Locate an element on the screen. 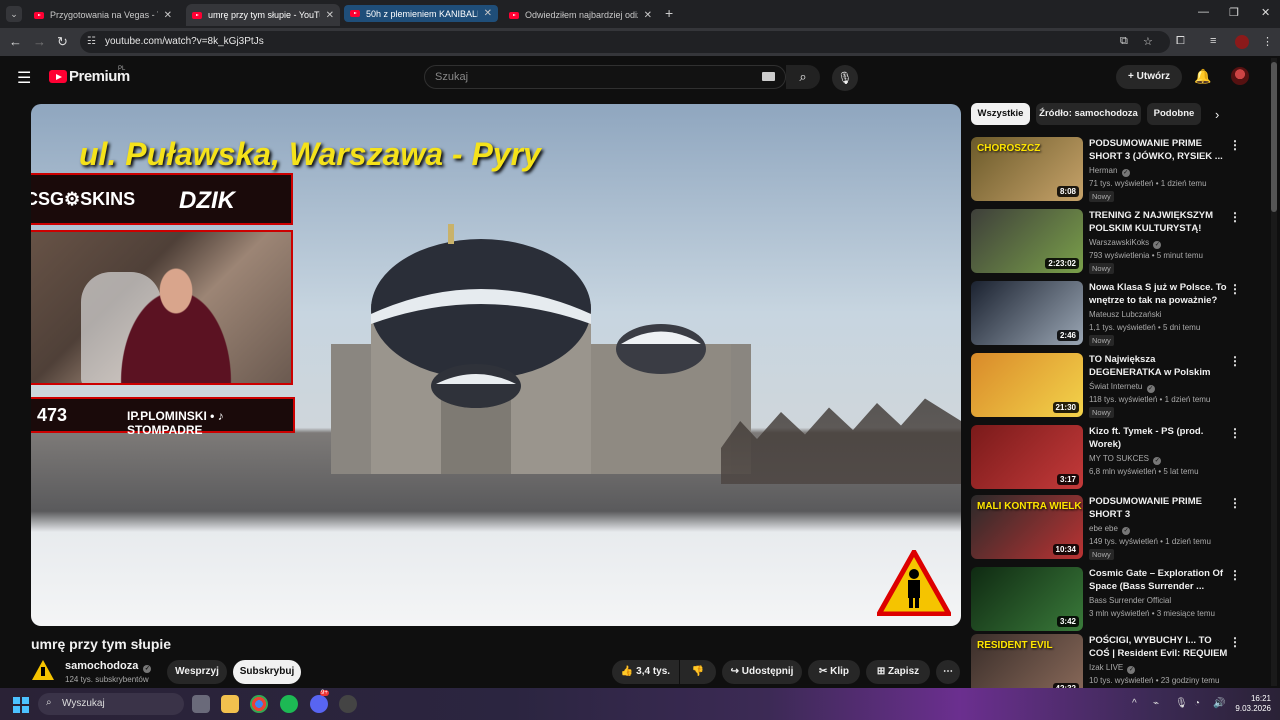 The width and height of the screenshot is (1280, 720). recommendation-channel: MY TO SUKCES ✓ is located at coordinates (1125, 459).